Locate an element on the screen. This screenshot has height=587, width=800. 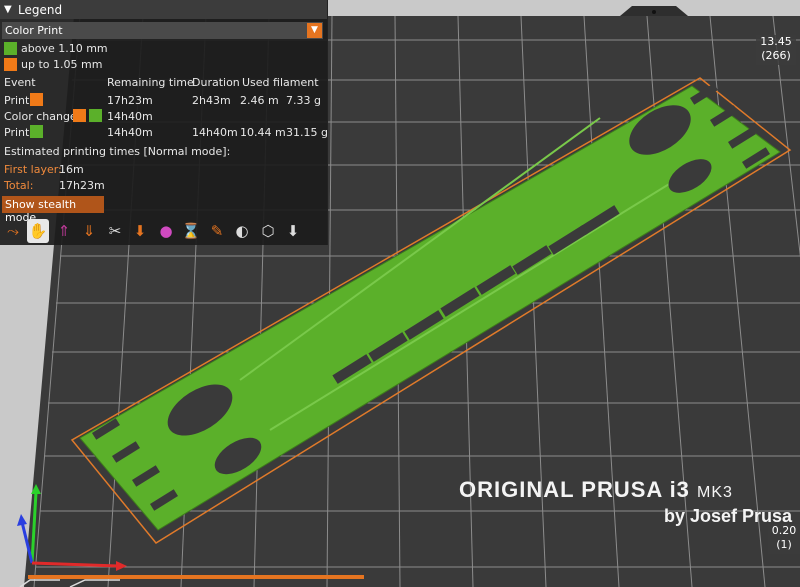
layer-slider-bottom-label: 0.20 (1) is located at coordinates (784, 539).